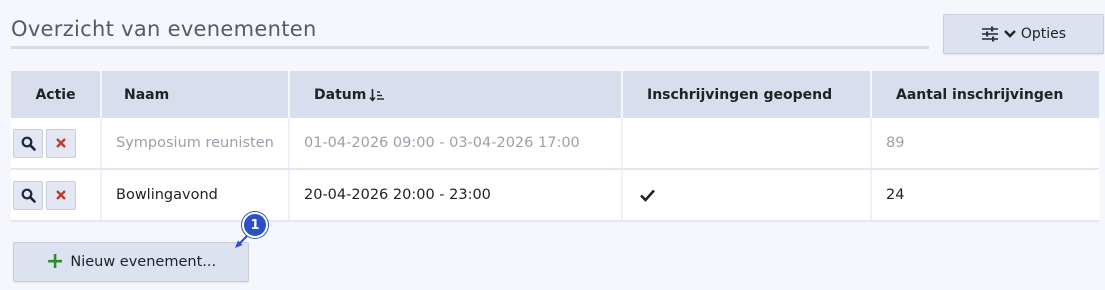  I want to click on column-header-datum: Datum, so click(456, 94).